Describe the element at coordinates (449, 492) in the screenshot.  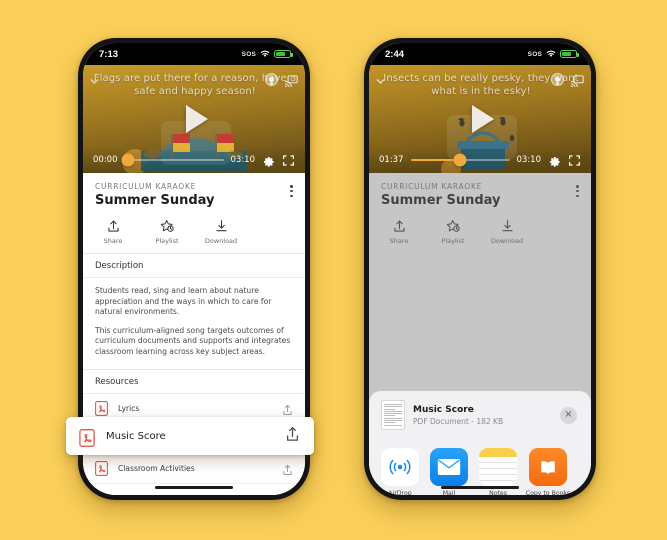
I see `share-target-label: Mail` at that location.